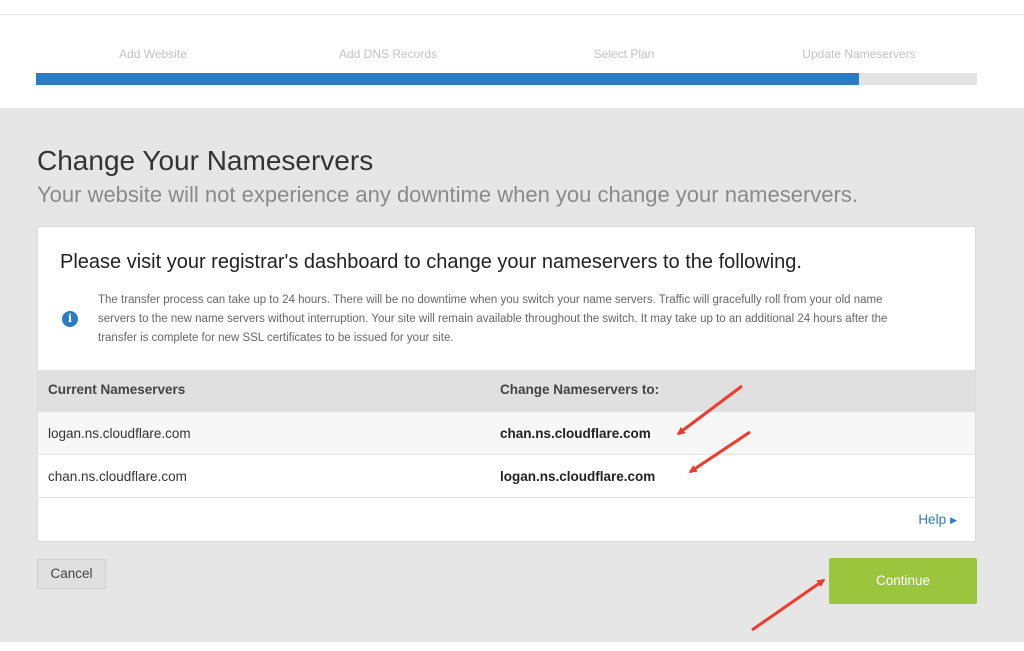  Describe the element at coordinates (903, 581) in the screenshot. I see `continue-button: Continue` at that location.